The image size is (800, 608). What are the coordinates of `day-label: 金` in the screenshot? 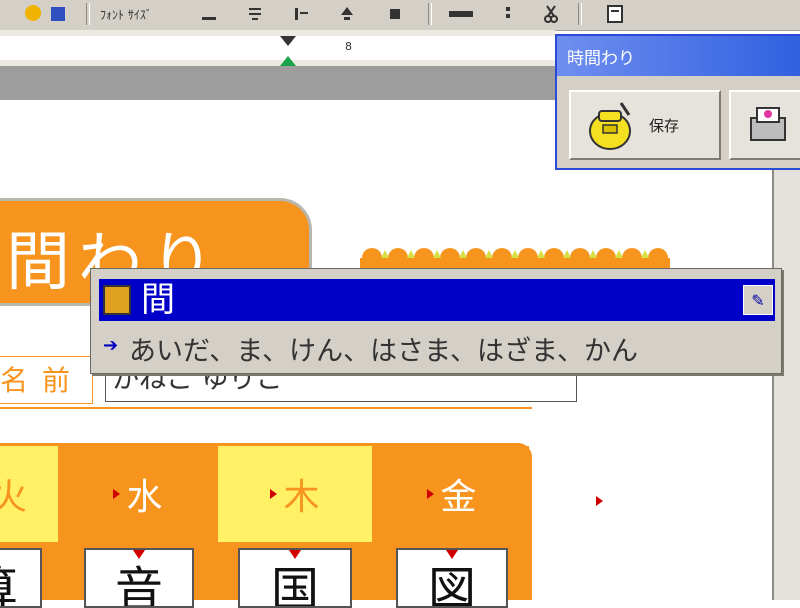 It's located at (458, 497).